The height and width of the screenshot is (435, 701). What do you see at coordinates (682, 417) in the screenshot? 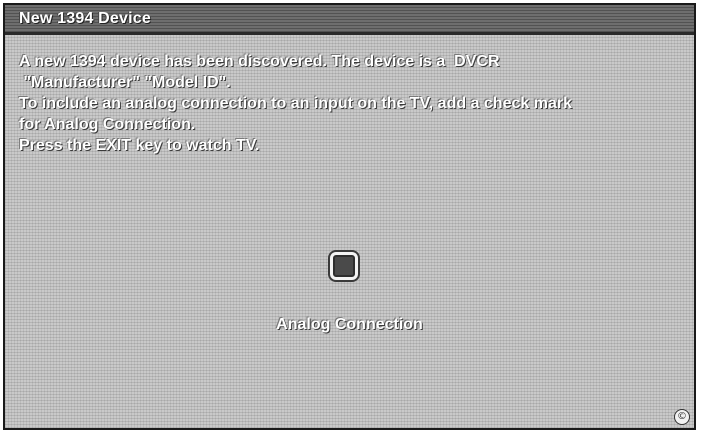
I see `copyright-icon: ©` at bounding box center [682, 417].